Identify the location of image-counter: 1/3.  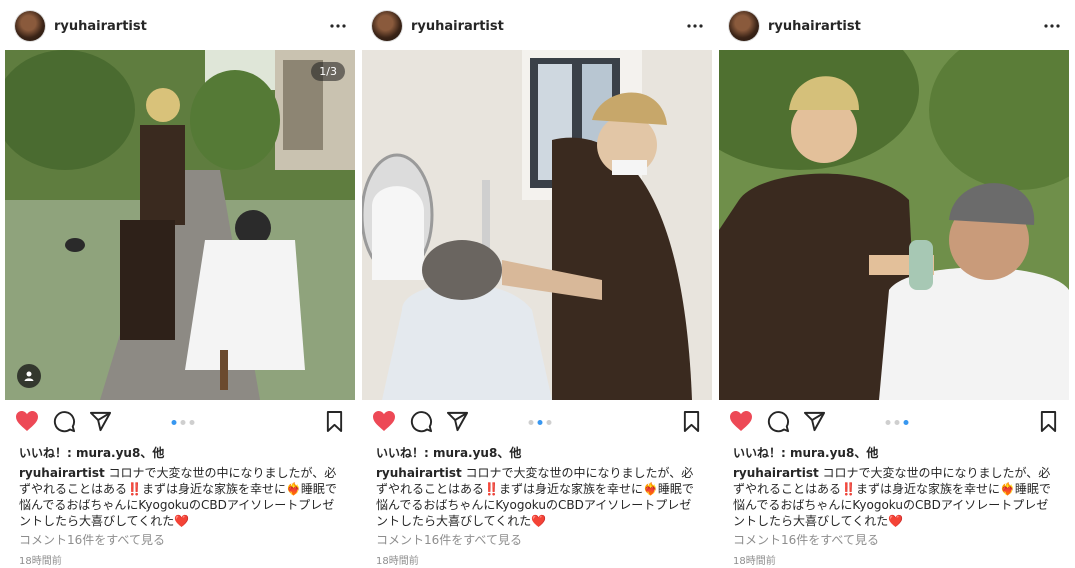
(328, 71).